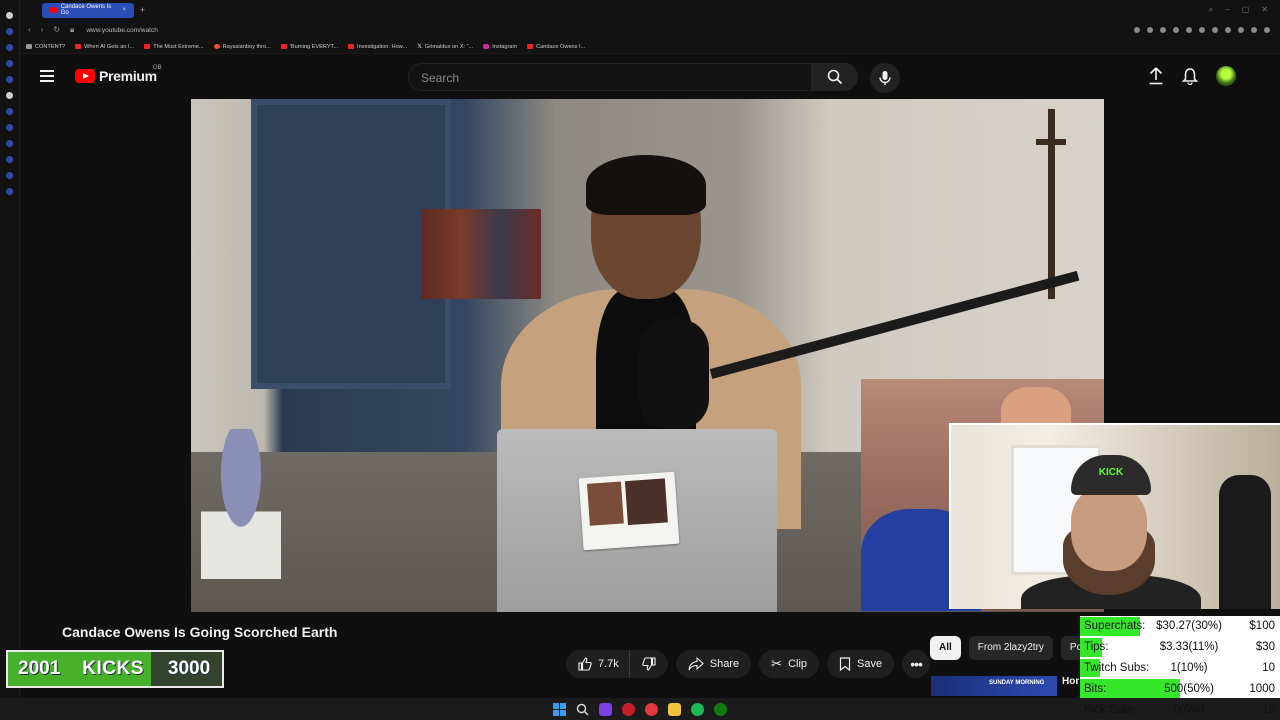 This screenshot has height=720, width=1280. Describe the element at coordinates (500, 47) in the screenshot. I see `bookmark: Instagram` at that location.